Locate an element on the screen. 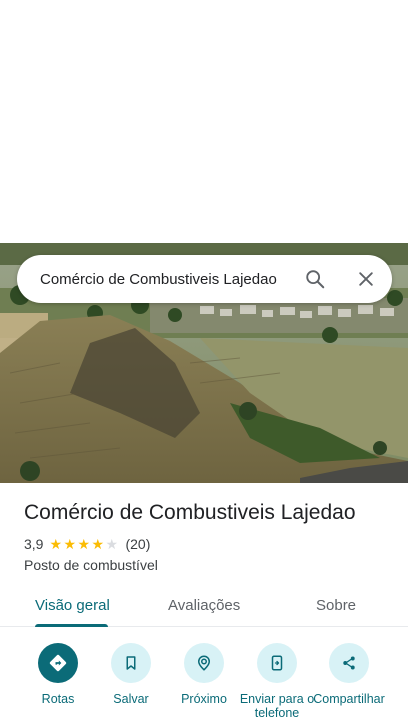 The height and width of the screenshot is (726, 408). tab-about: Sobre is located at coordinates (336, 605).